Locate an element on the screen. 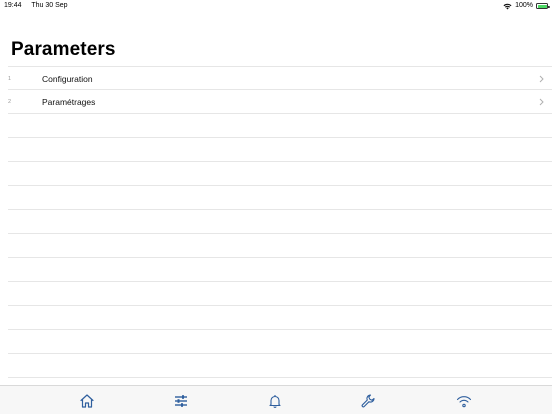 This screenshot has height=414, width=552. bell-icon is located at coordinates (275, 401).